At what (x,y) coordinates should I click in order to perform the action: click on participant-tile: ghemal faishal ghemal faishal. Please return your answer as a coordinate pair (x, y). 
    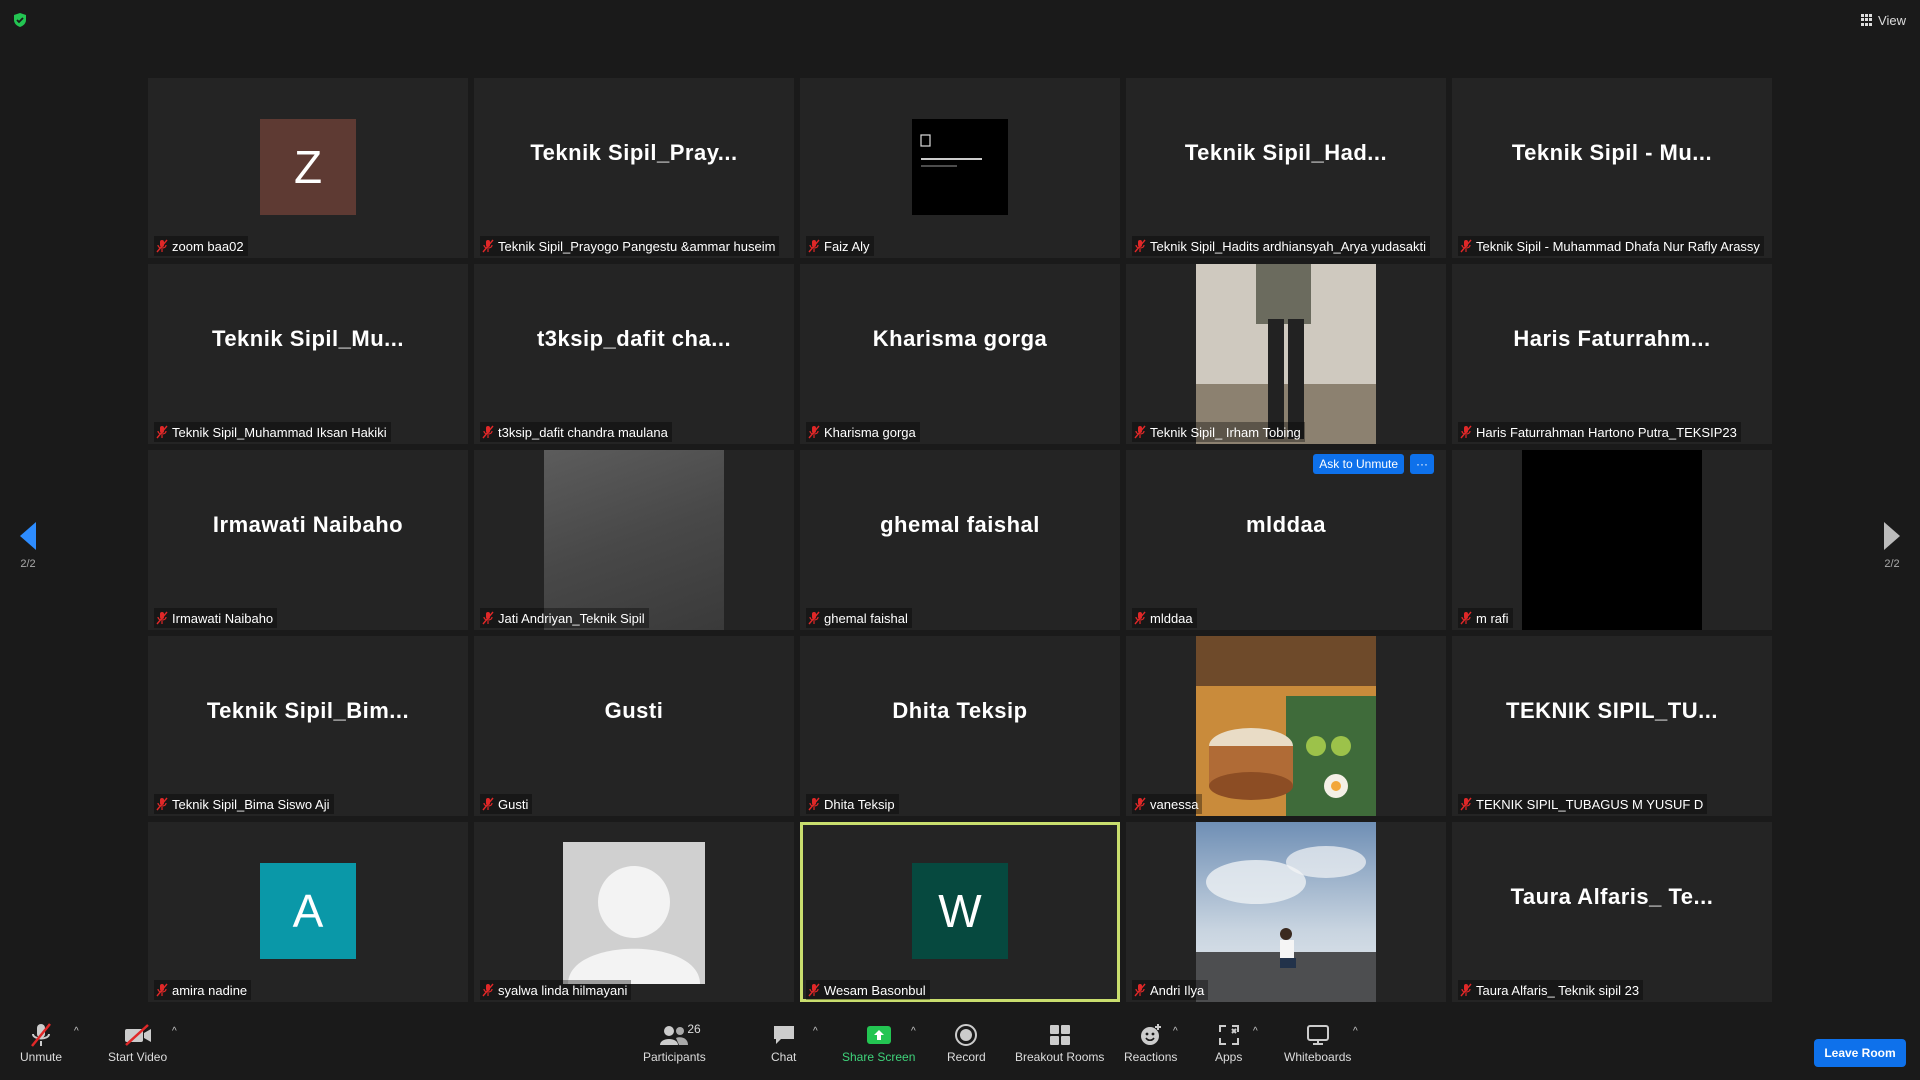
    Looking at the image, I should click on (960, 540).